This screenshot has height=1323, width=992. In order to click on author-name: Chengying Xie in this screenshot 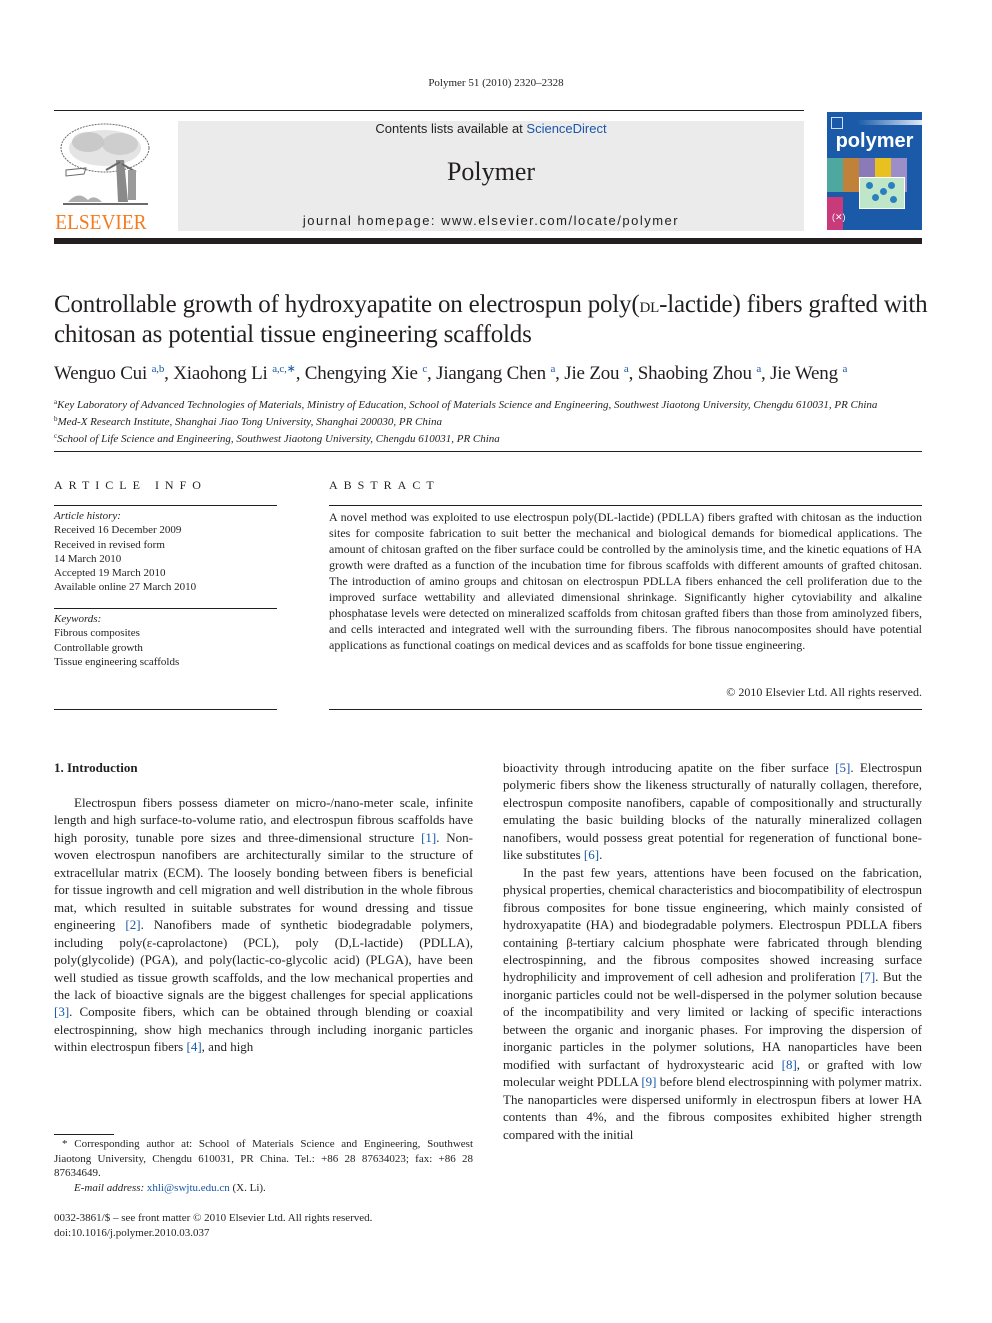, I will do `click(361, 373)`.